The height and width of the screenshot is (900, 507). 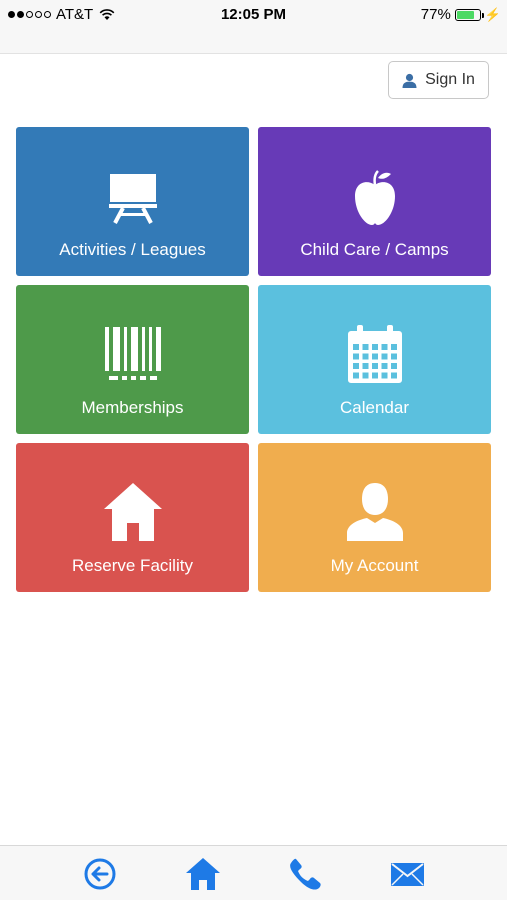 I want to click on home-icon, so click(x=203, y=874).